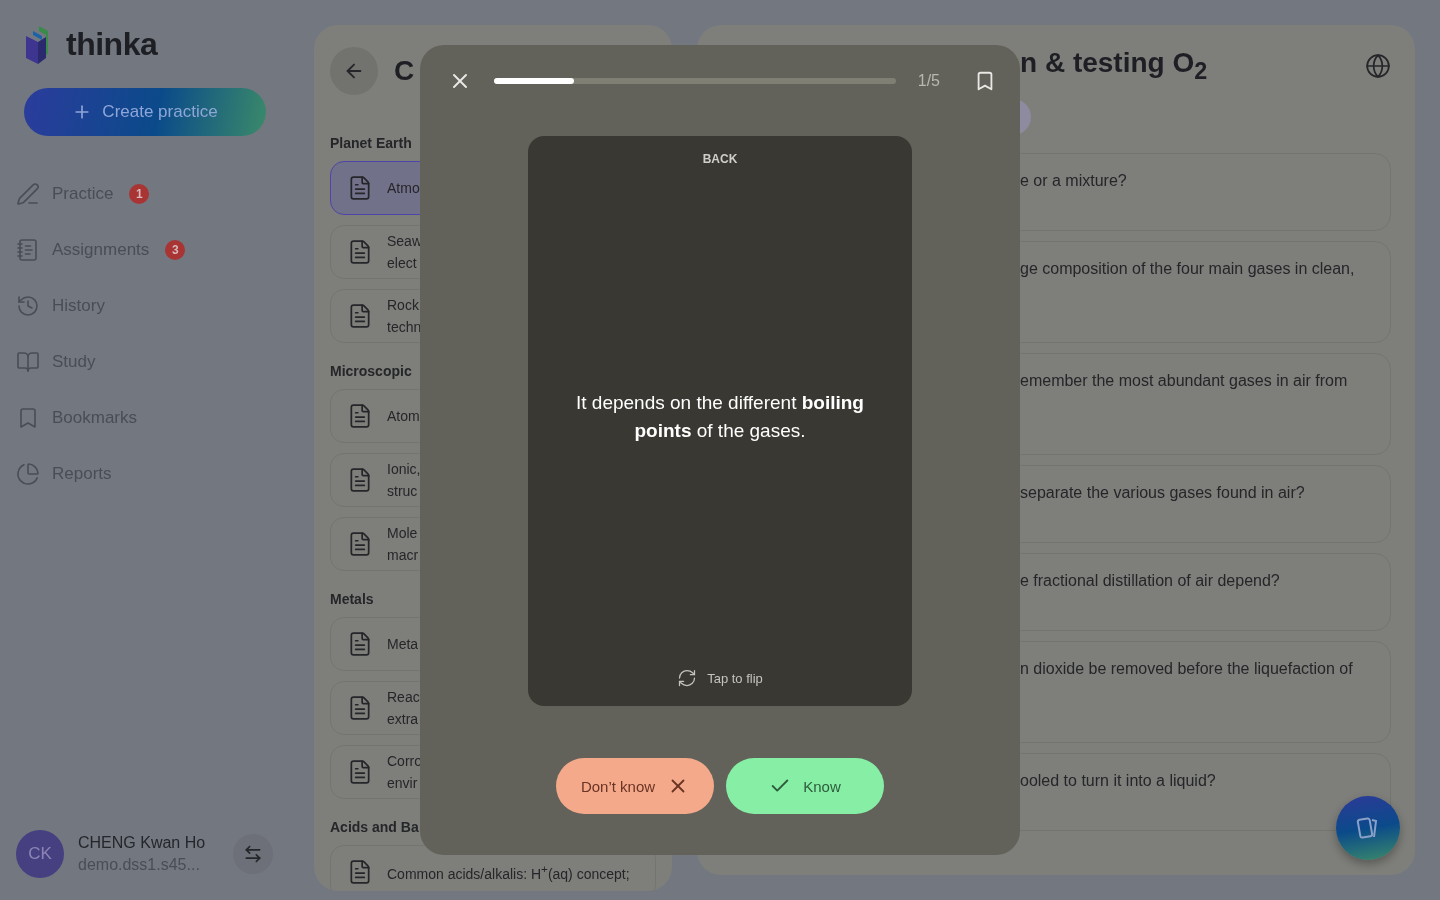 The image size is (1440, 900). Describe the element at coordinates (28, 474) in the screenshot. I see `pie-chart-icon` at that location.